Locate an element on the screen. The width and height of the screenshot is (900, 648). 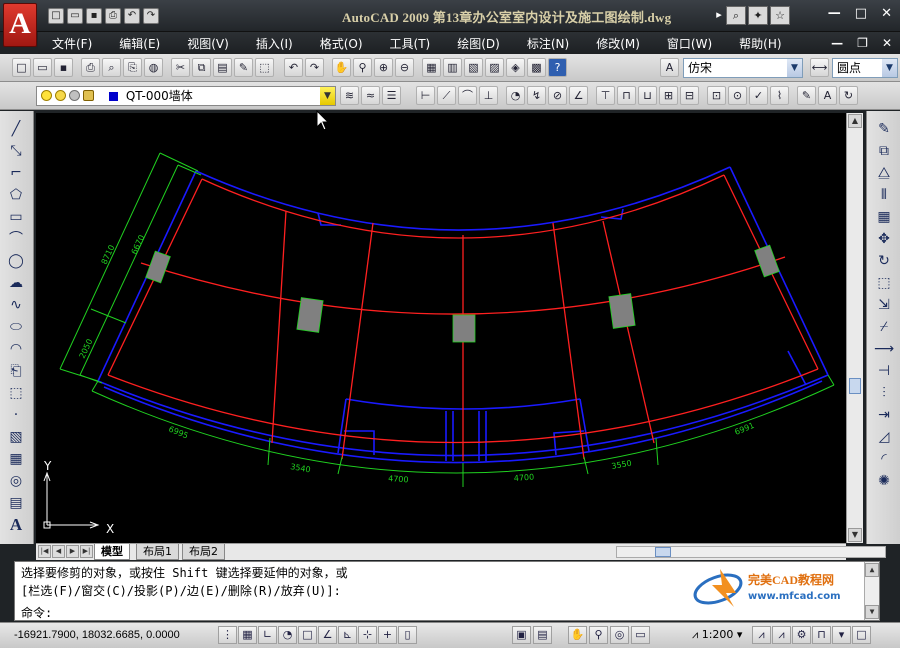
dim-text-edit-icon: A is located at coordinates (827, 95).